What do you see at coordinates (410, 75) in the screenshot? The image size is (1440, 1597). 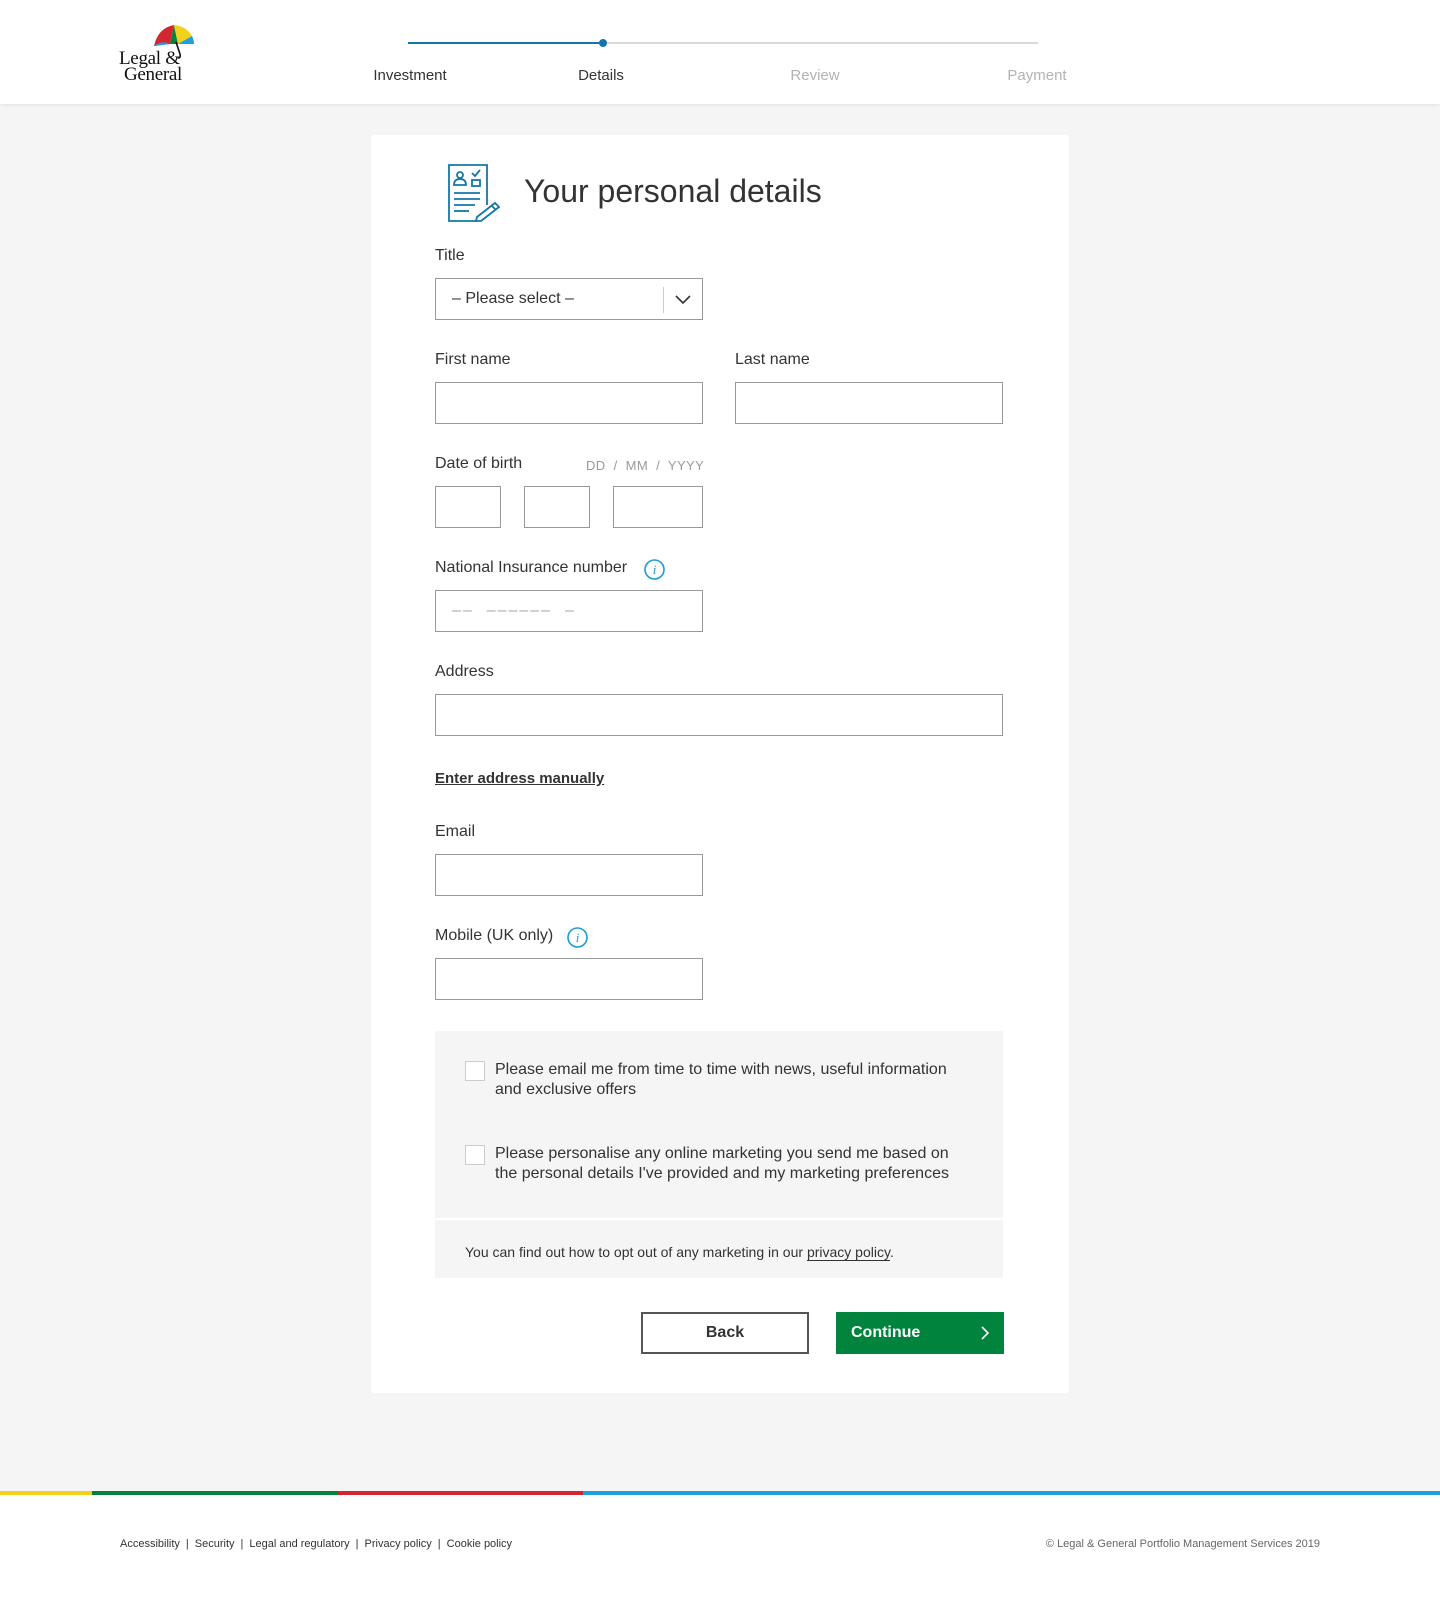 I see `step-investment: Investment` at bounding box center [410, 75].